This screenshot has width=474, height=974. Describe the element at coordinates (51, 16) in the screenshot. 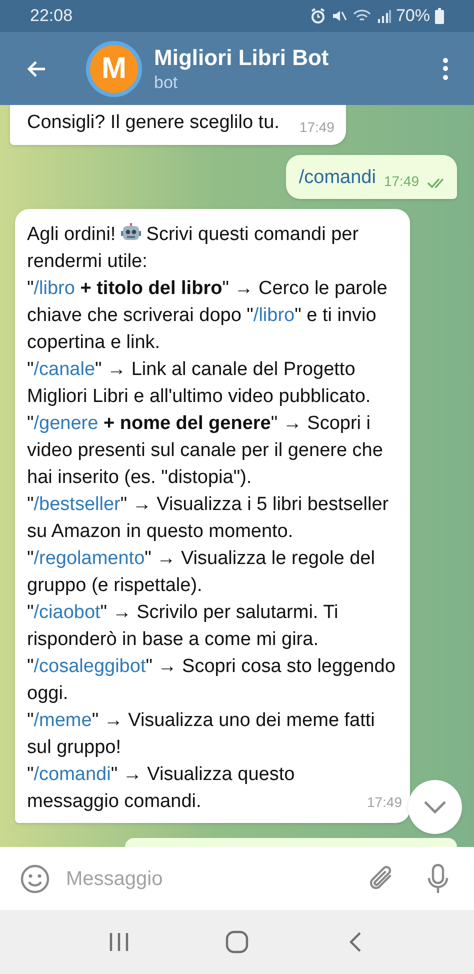

I see `status-time: 22:08` at that location.